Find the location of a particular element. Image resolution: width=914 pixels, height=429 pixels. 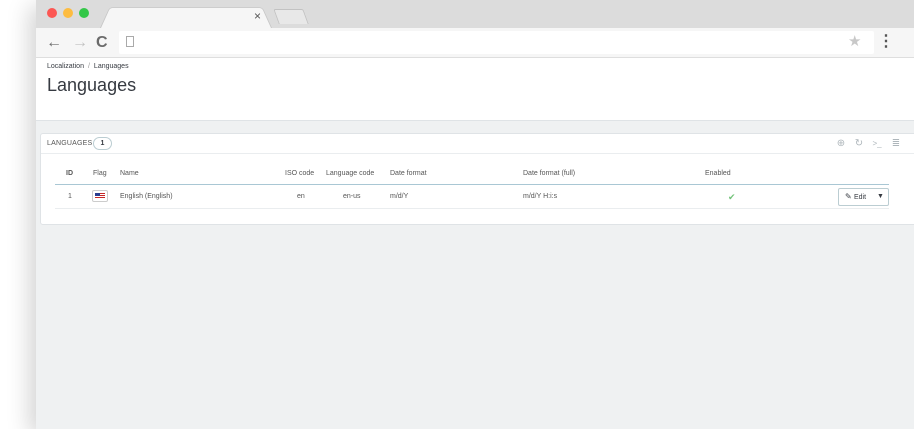

bookmark-star-icon: ★ is located at coordinates (854, 42).